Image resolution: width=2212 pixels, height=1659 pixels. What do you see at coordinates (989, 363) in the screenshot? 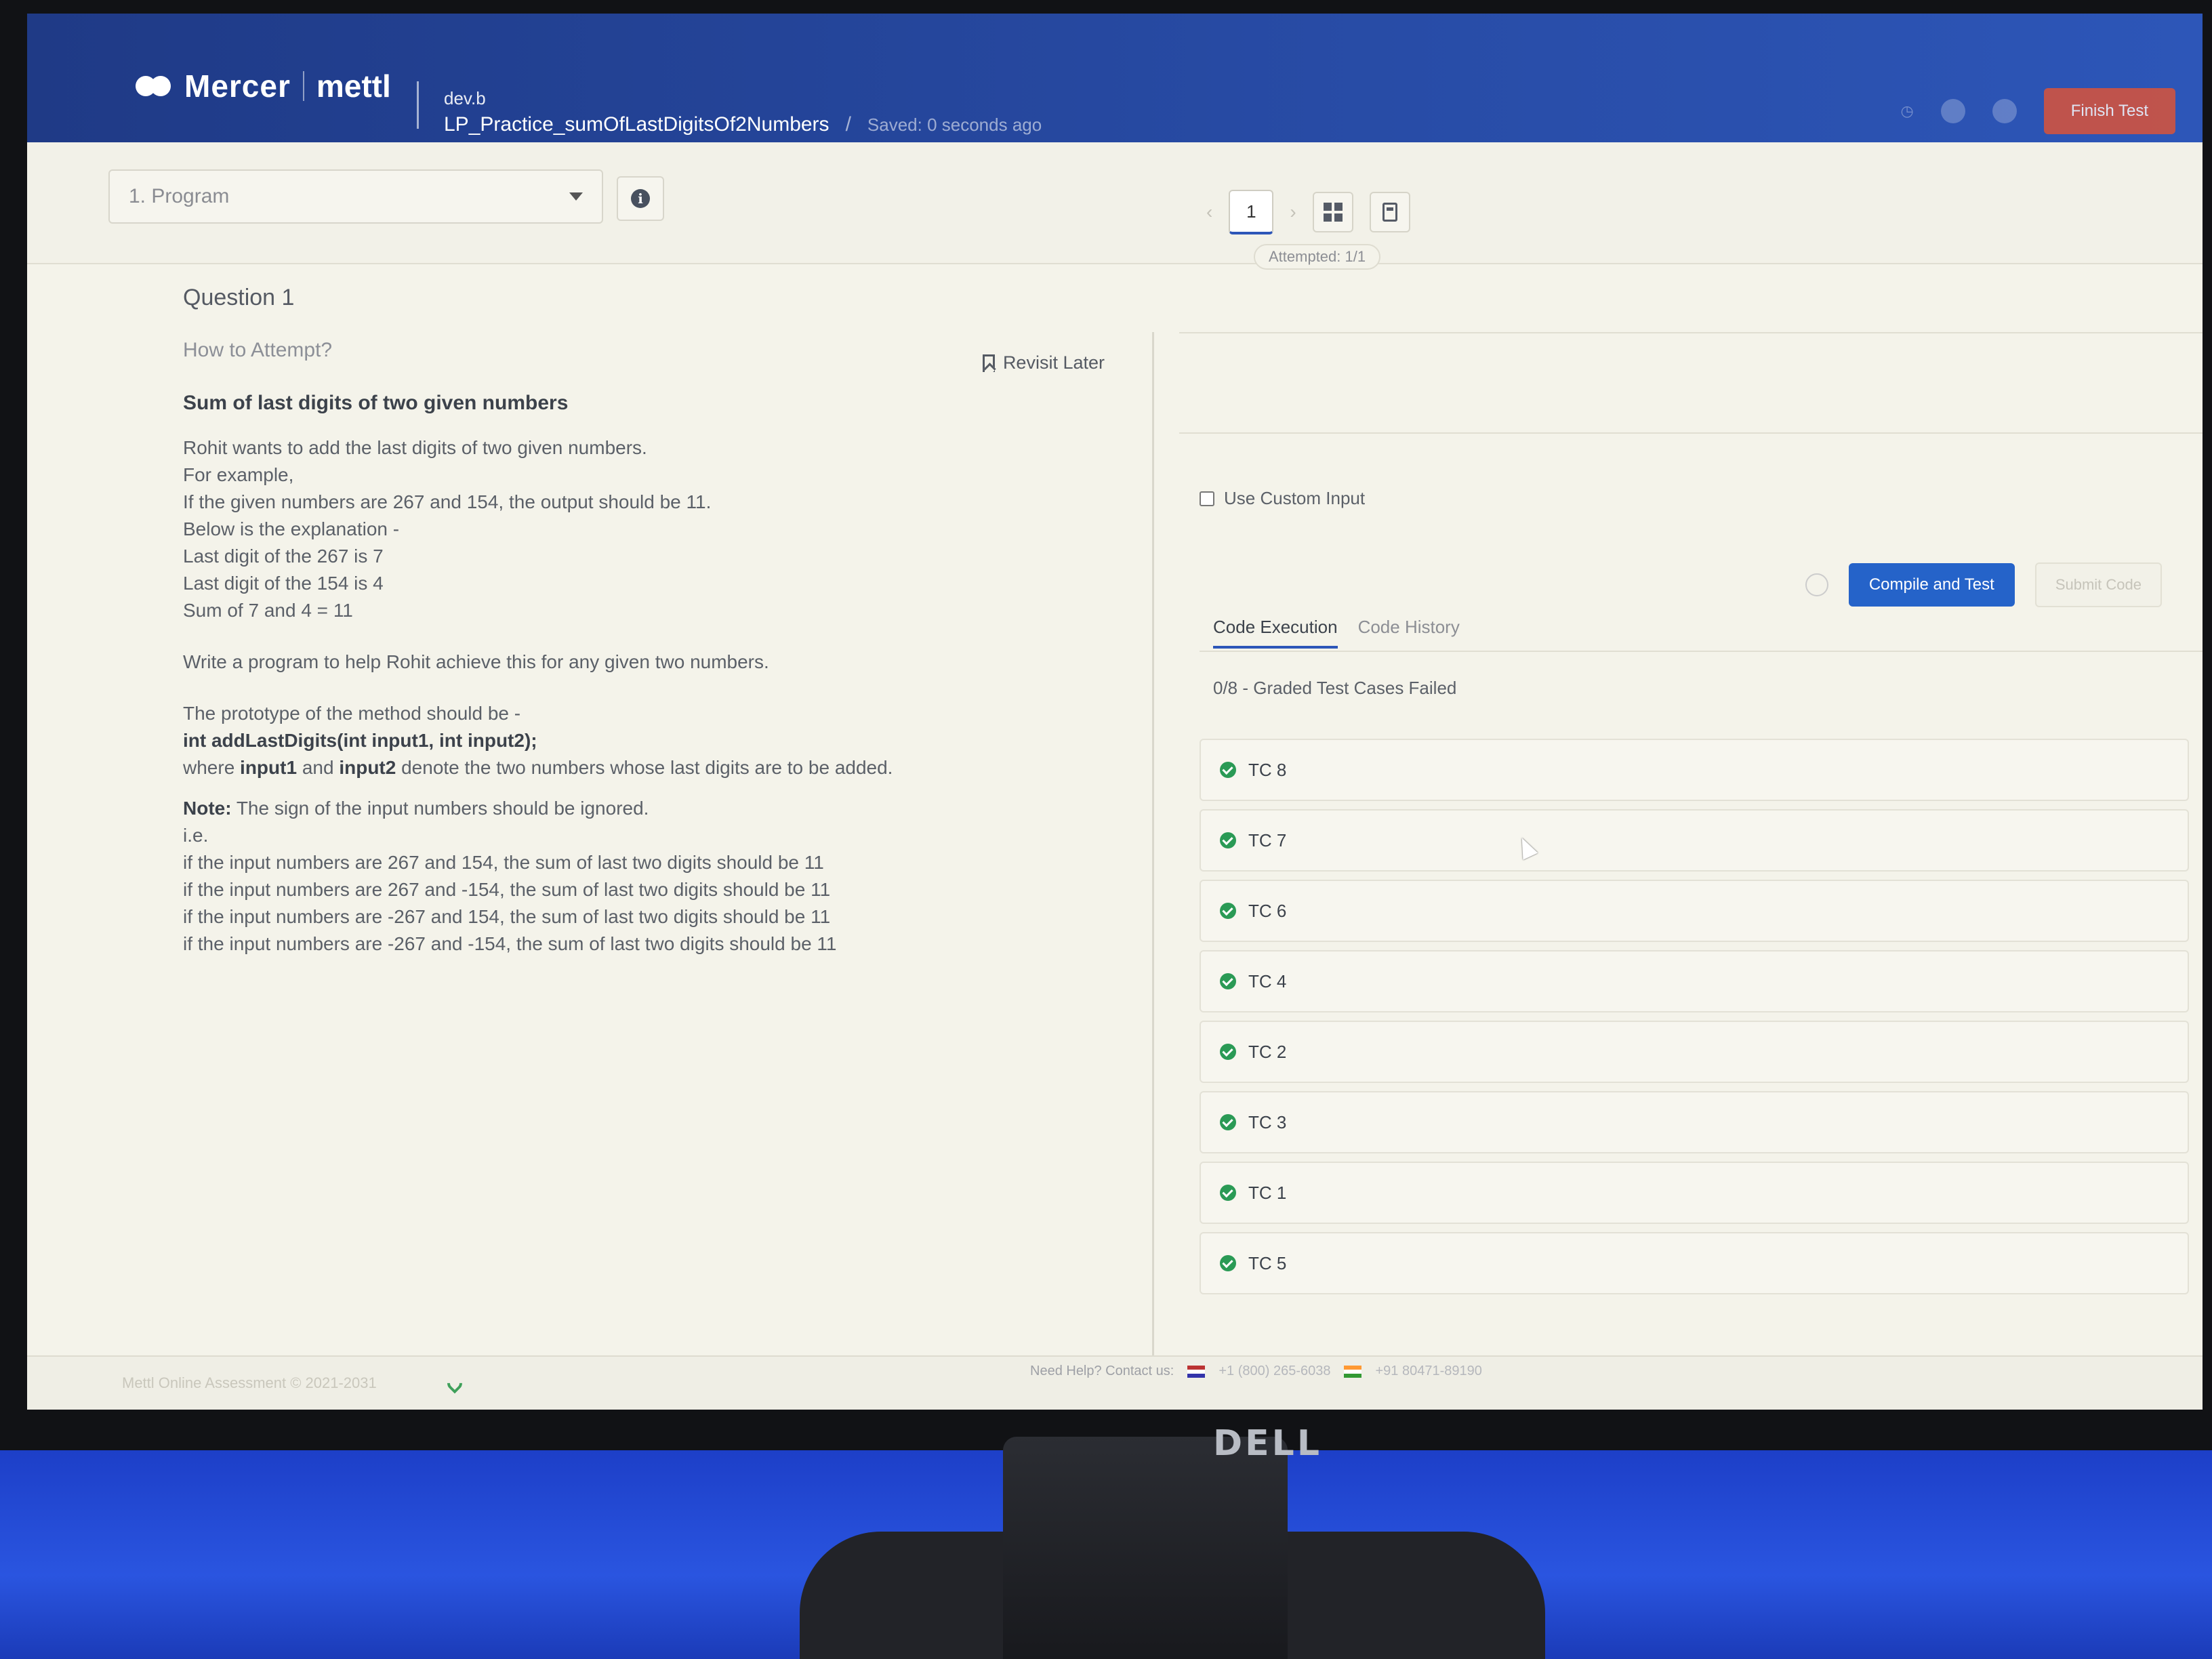
I see `bookmark-icon` at bounding box center [989, 363].